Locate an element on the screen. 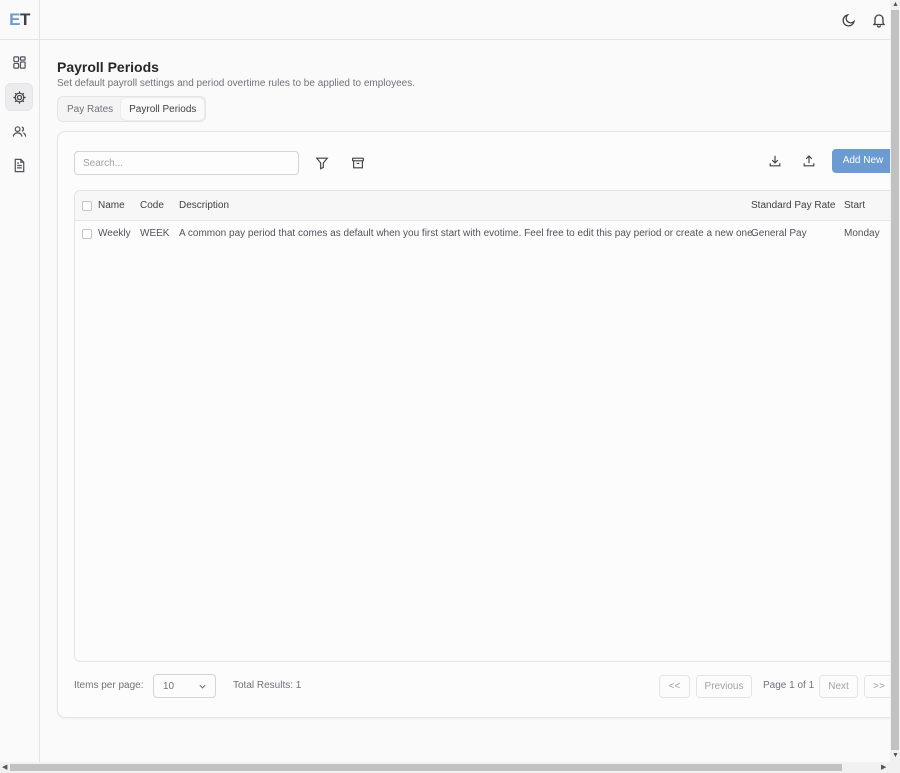  upload-icon is located at coordinates (809, 161).